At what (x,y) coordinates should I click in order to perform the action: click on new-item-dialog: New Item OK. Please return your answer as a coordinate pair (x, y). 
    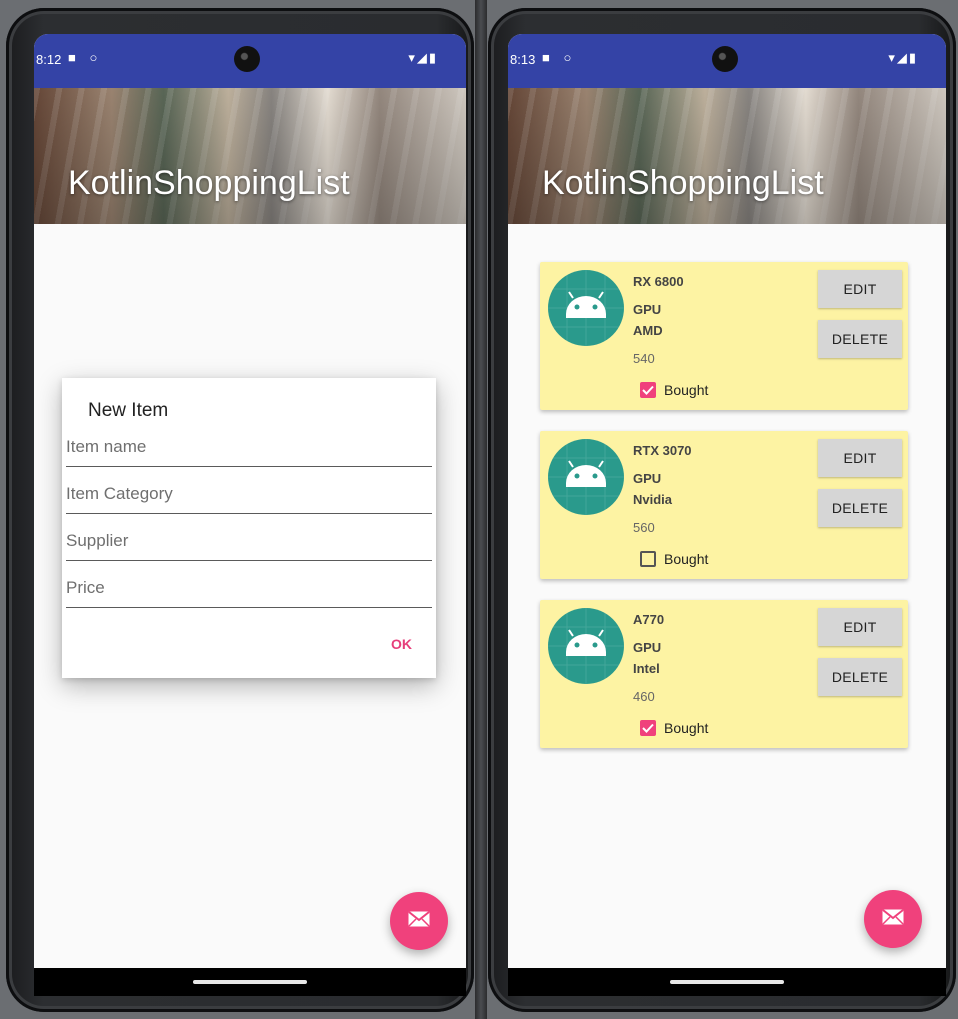
    Looking at the image, I should click on (249, 528).